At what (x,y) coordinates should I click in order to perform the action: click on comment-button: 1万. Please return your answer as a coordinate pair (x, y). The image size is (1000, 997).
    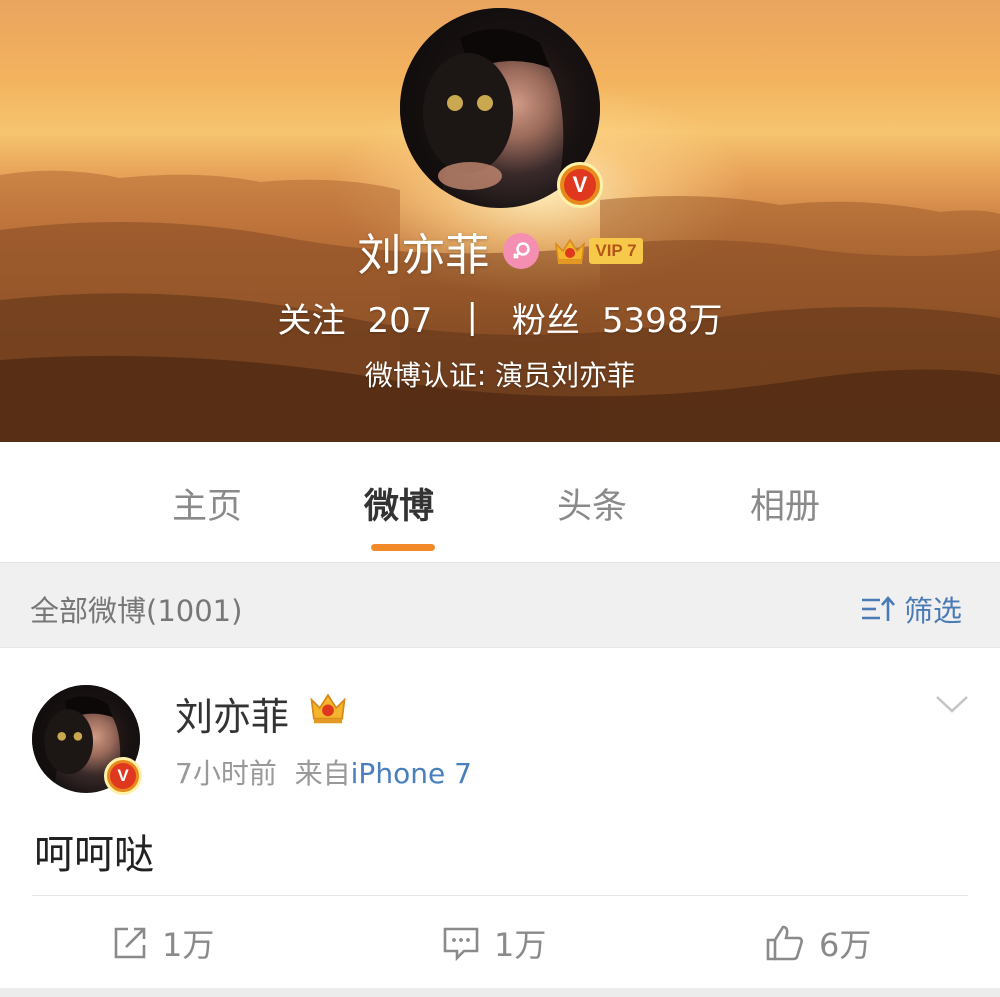
    Looking at the image, I should click on (494, 943).